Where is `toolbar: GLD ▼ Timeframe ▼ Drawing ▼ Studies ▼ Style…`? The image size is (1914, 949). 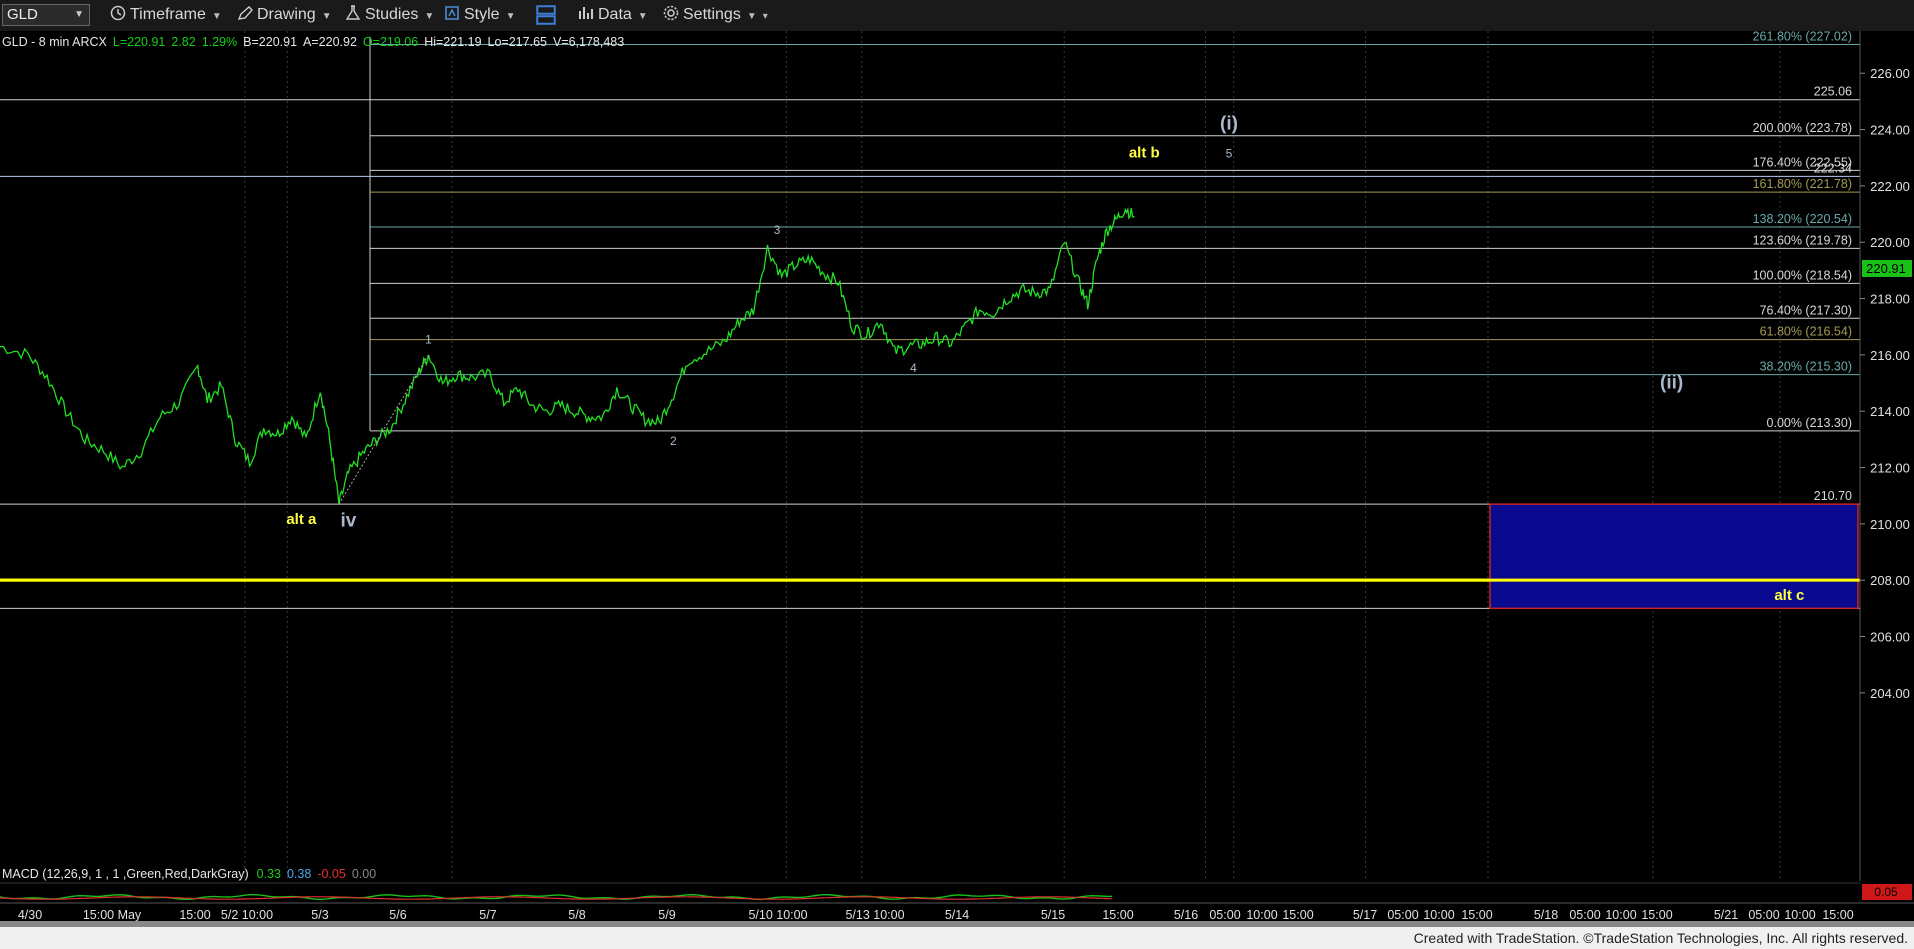
toolbar: GLD ▼ Timeframe ▼ Drawing ▼ Studies ▼ Style… is located at coordinates (957, 16).